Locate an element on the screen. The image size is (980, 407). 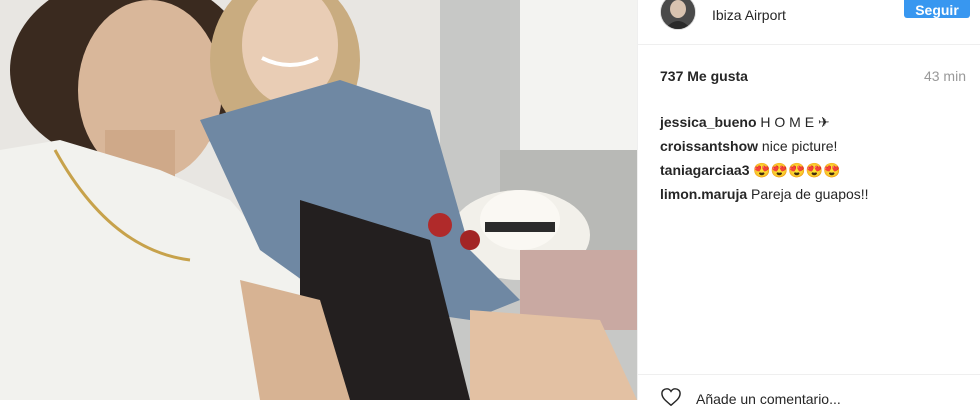
post-header: Ibiza Airport Seguir is located at coordinates (809, 22).